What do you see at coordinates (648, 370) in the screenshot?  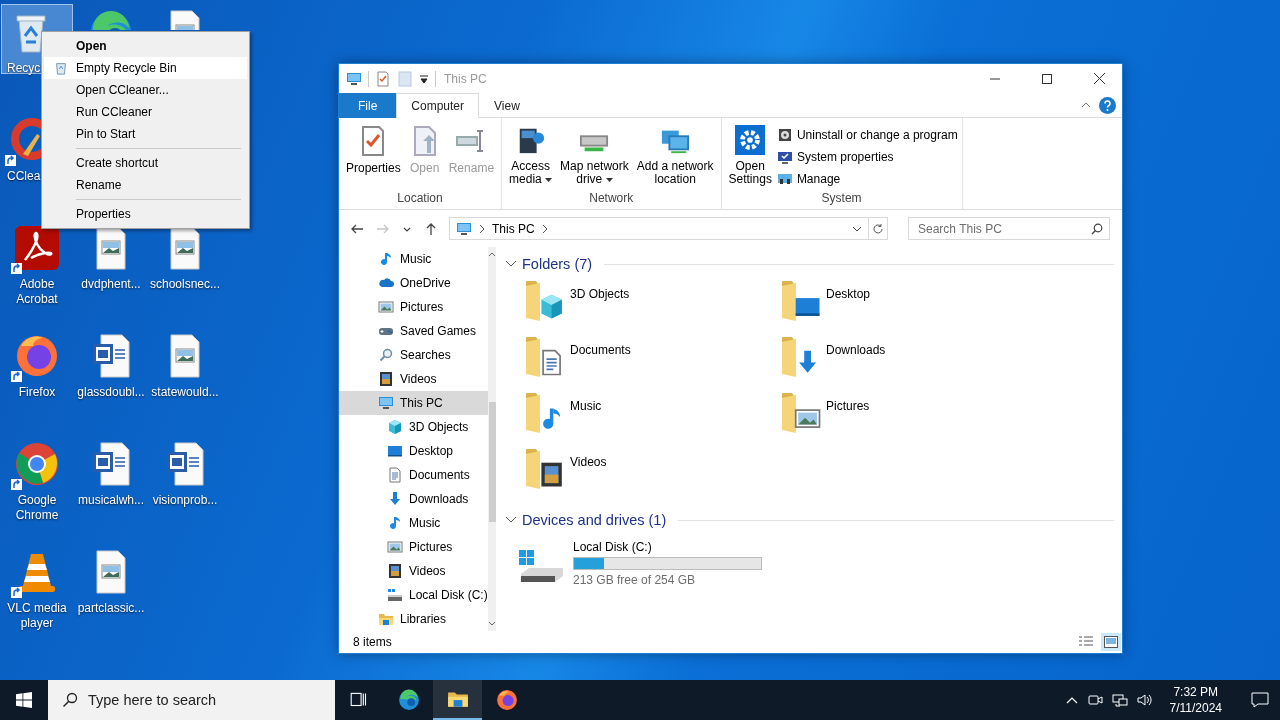 I see `folder-tile: Documents` at bounding box center [648, 370].